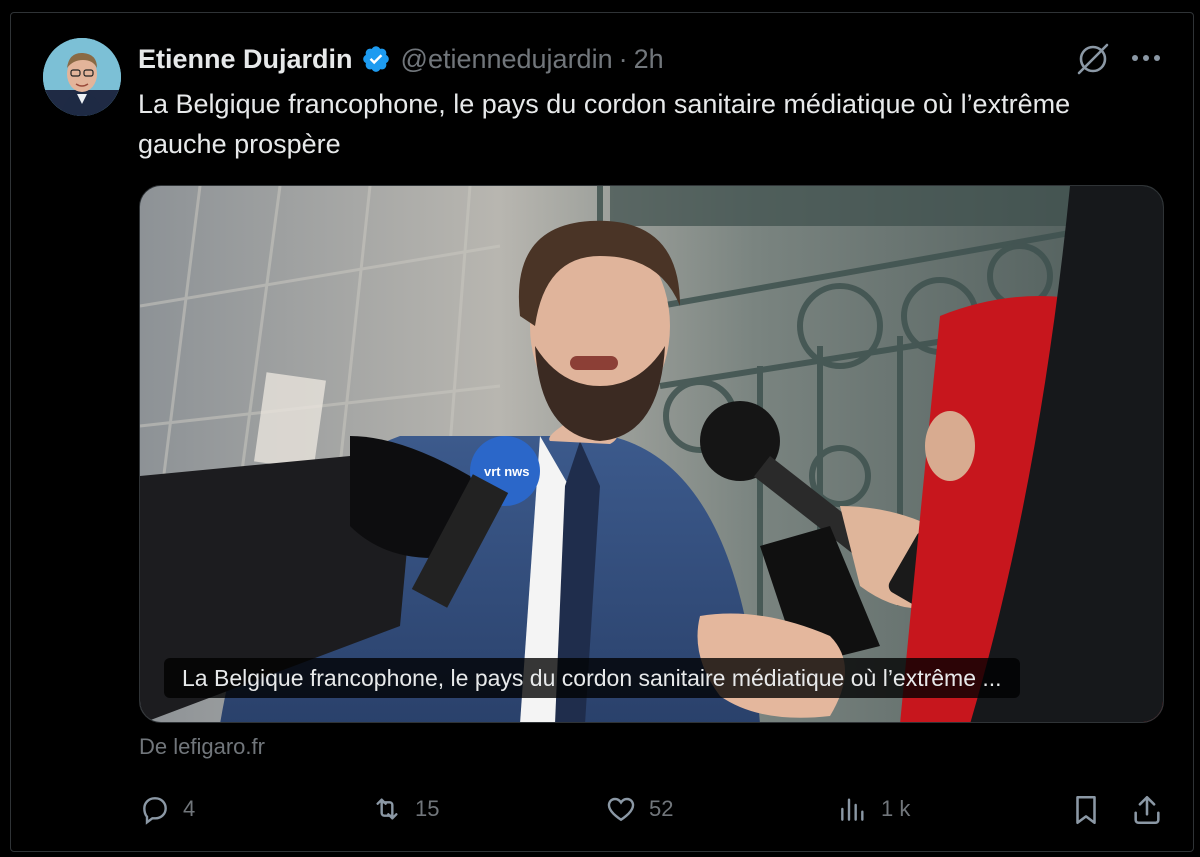 The image size is (1200, 857). What do you see at coordinates (1086, 810) in the screenshot?
I see `bookmark-icon` at bounding box center [1086, 810].